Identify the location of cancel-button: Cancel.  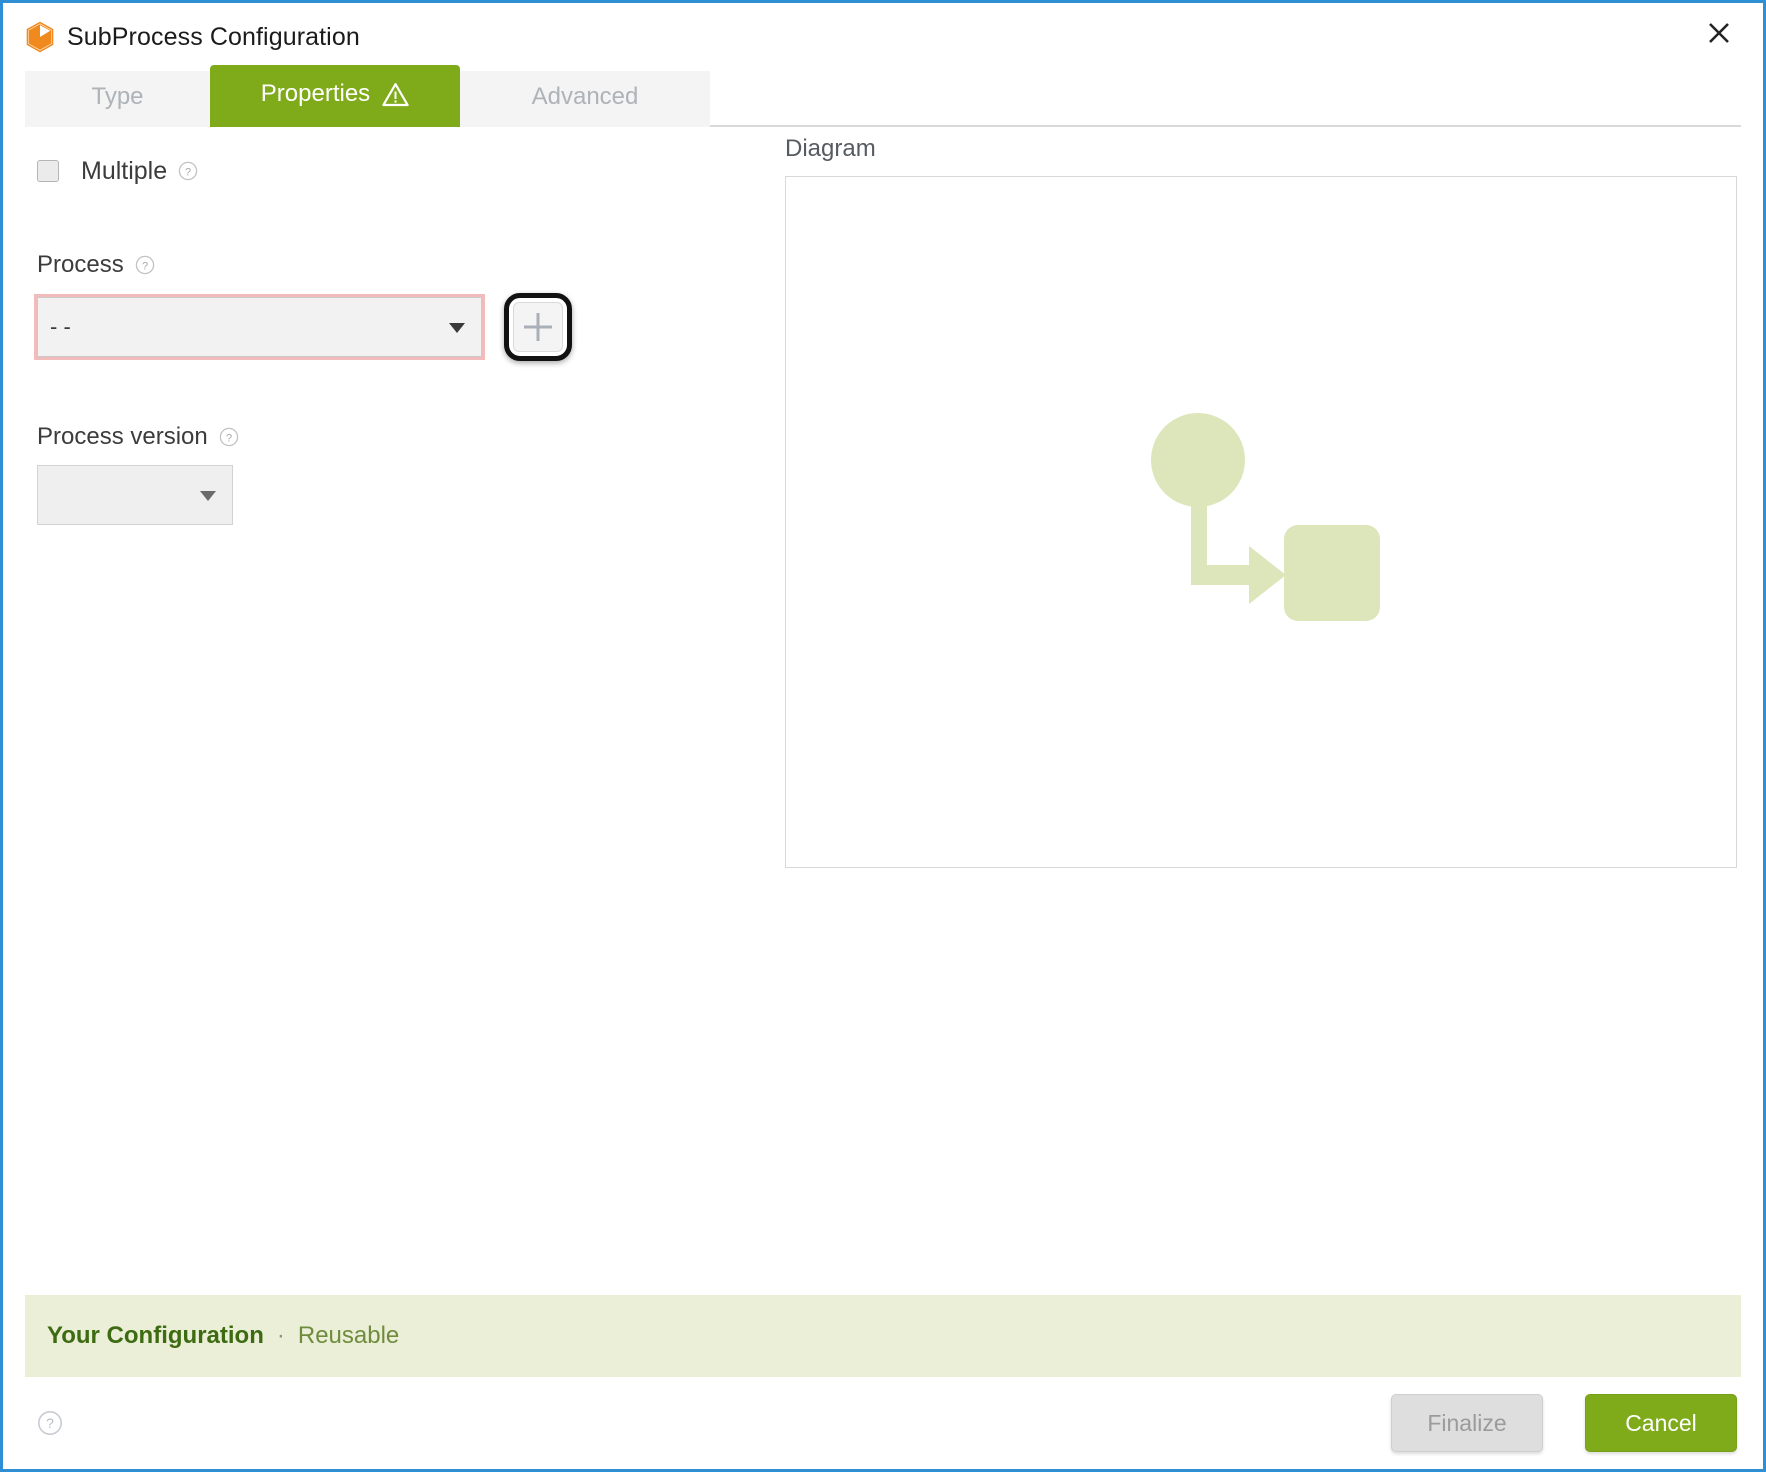
(1661, 1423).